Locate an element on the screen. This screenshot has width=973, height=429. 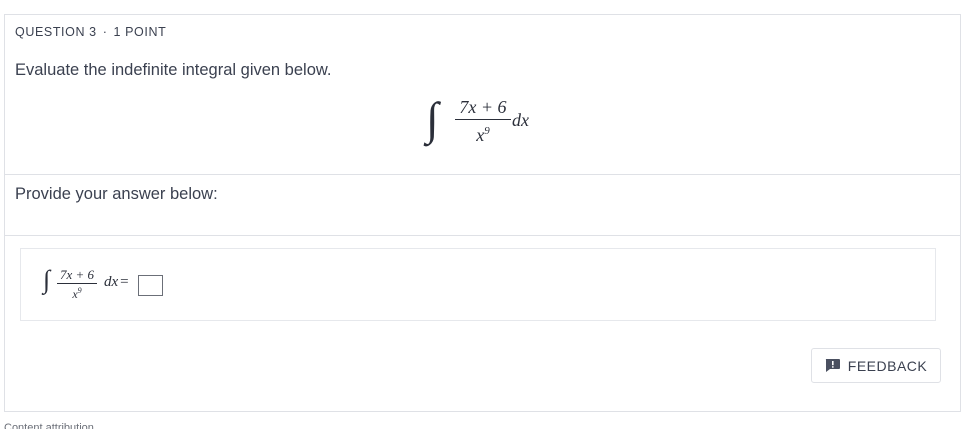
answer-integrand-fraction: 7x + 6 x9 is located at coordinates (77, 284).